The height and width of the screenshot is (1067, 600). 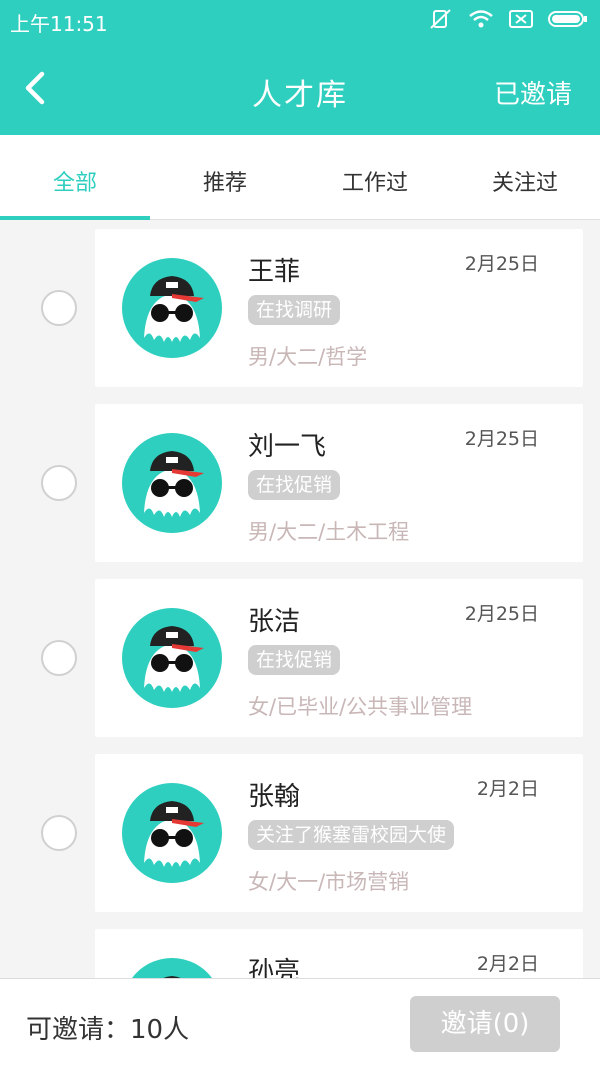 What do you see at coordinates (481, 19) in the screenshot?
I see `wifi-icon` at bounding box center [481, 19].